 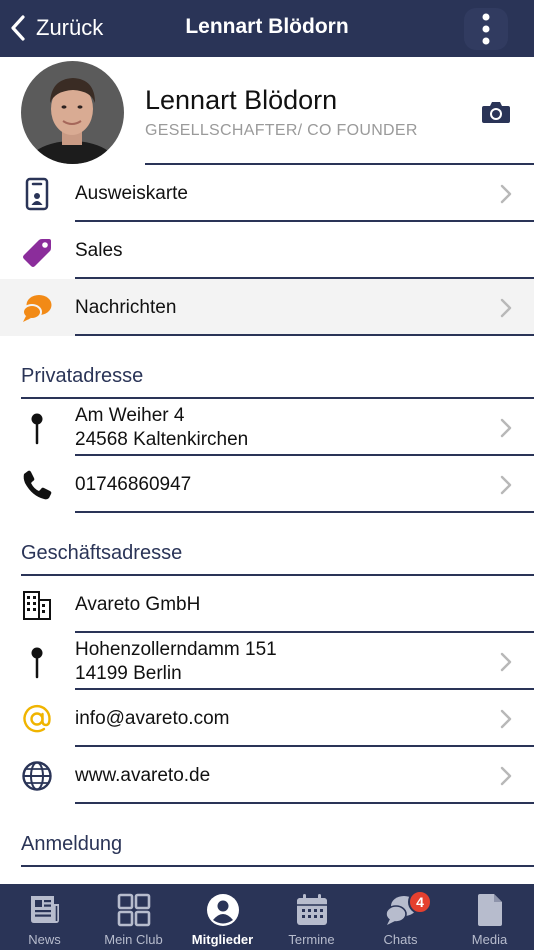 I want to click on user-circle-icon, so click(x=222, y=910).